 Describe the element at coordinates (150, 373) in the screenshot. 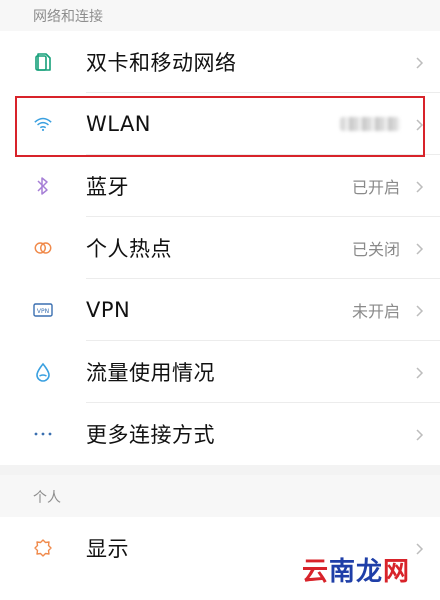

I see `row-label: 流量使用情况` at that location.